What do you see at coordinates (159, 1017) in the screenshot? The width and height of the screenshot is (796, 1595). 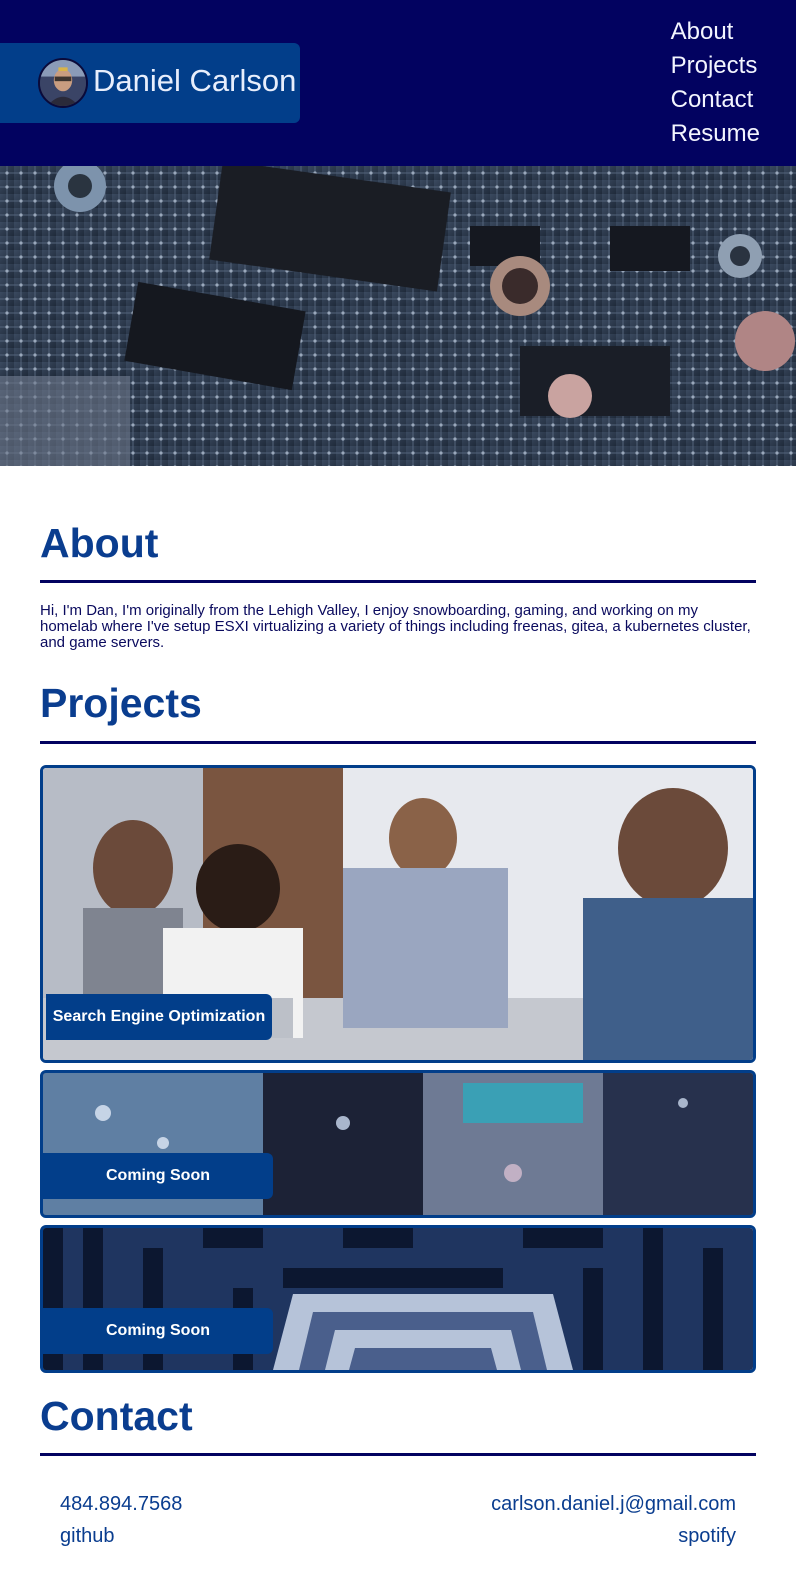 I see `project-label-seo: Search Engine Optimization` at bounding box center [159, 1017].